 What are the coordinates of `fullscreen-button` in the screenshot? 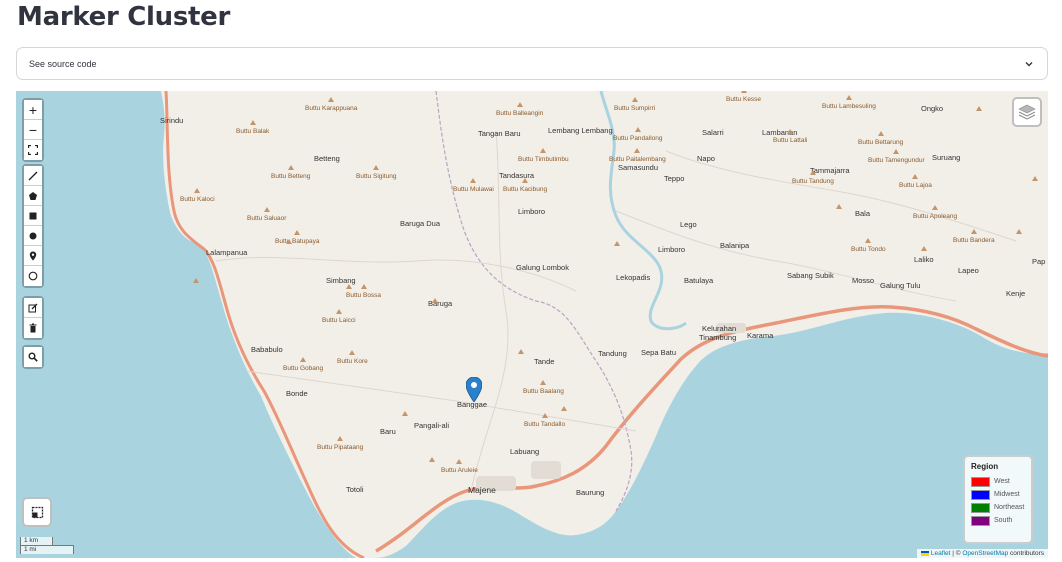 It's located at (33, 150).